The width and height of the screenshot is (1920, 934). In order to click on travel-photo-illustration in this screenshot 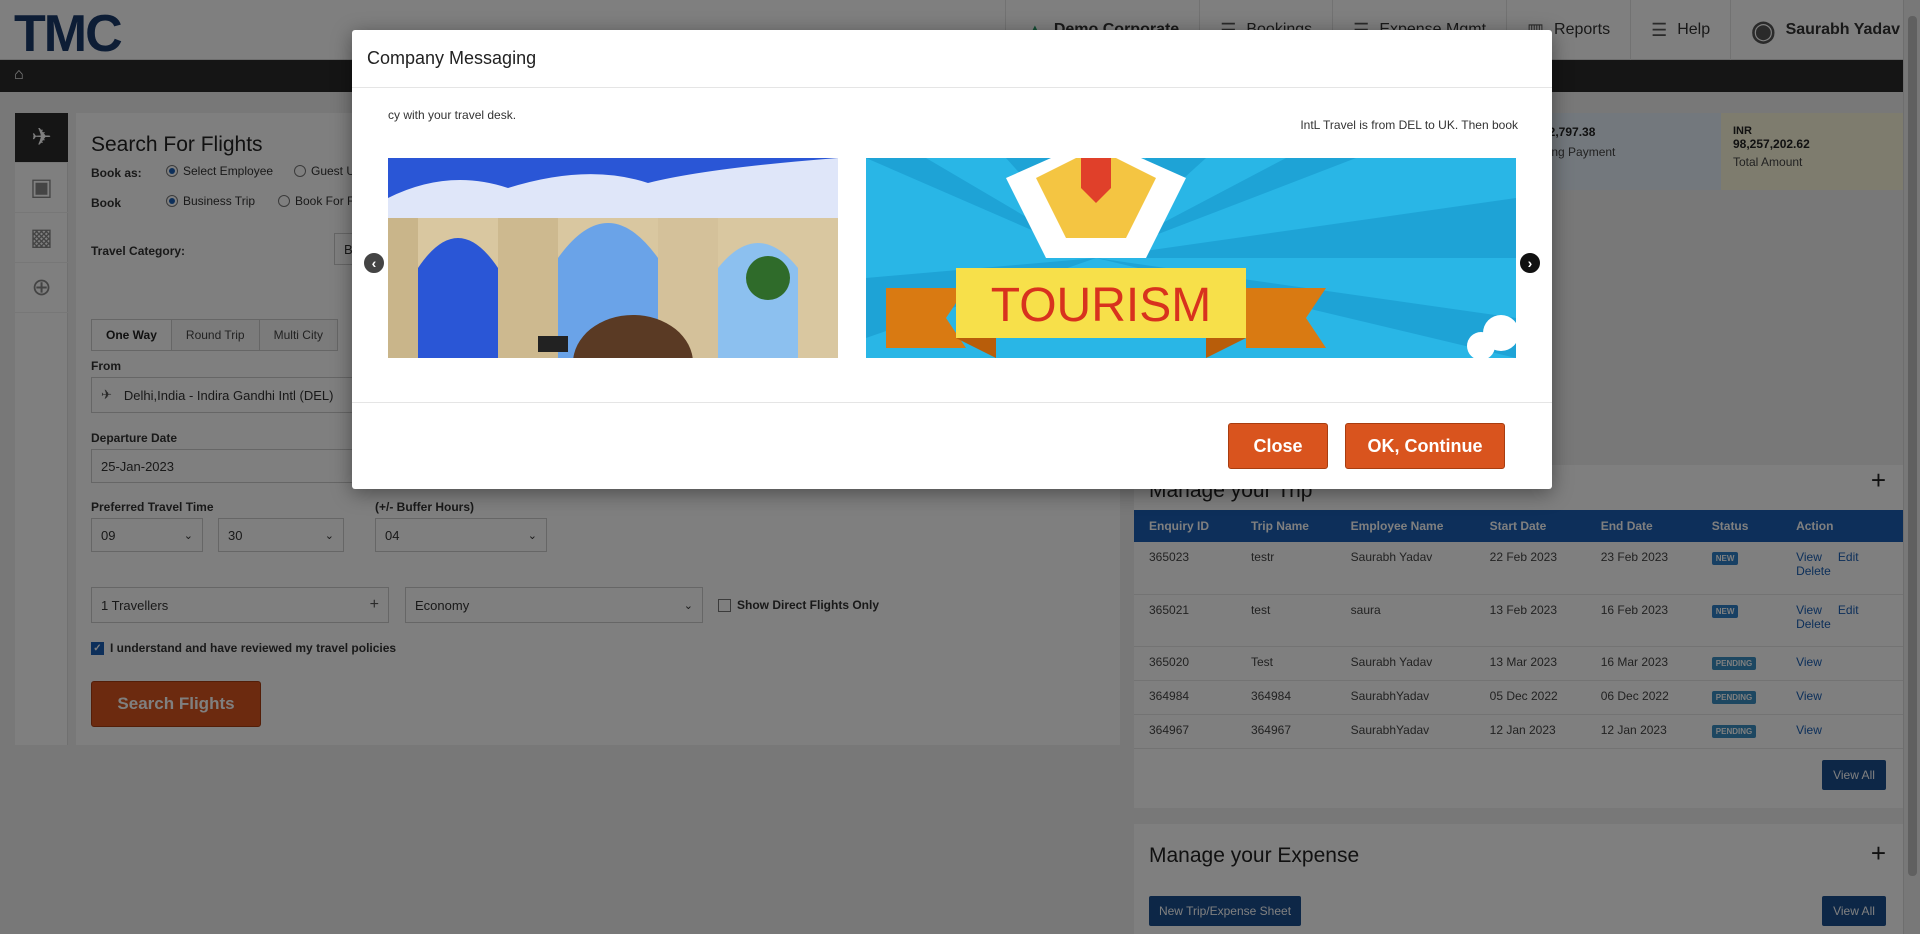, I will do `click(613, 258)`.